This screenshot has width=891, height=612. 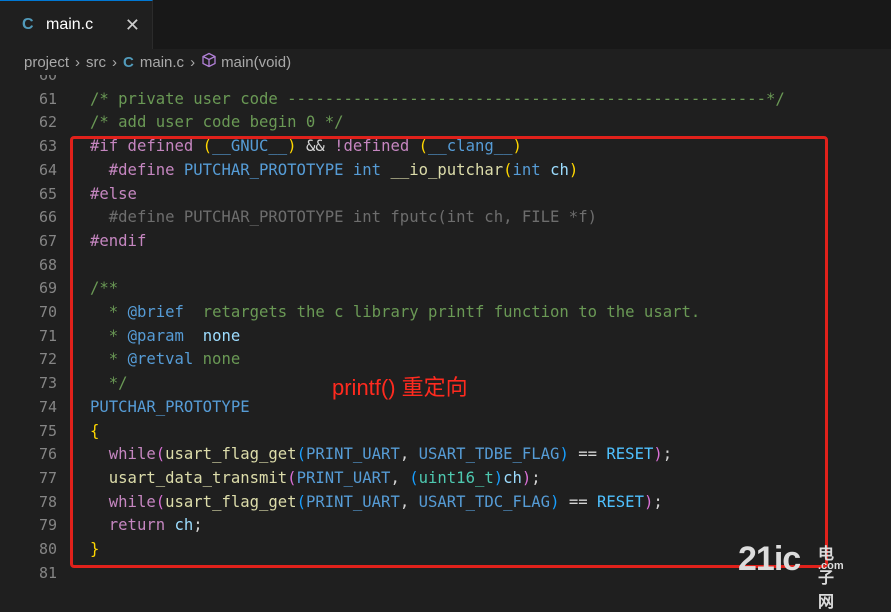 I want to click on line-number: 64, so click(x=47, y=169).